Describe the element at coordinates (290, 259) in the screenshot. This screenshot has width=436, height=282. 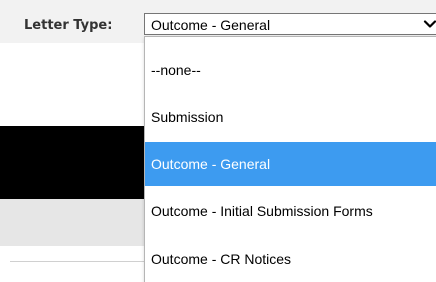
I see `option-outcome-cr-notices: Outcome - CR Notices` at that location.